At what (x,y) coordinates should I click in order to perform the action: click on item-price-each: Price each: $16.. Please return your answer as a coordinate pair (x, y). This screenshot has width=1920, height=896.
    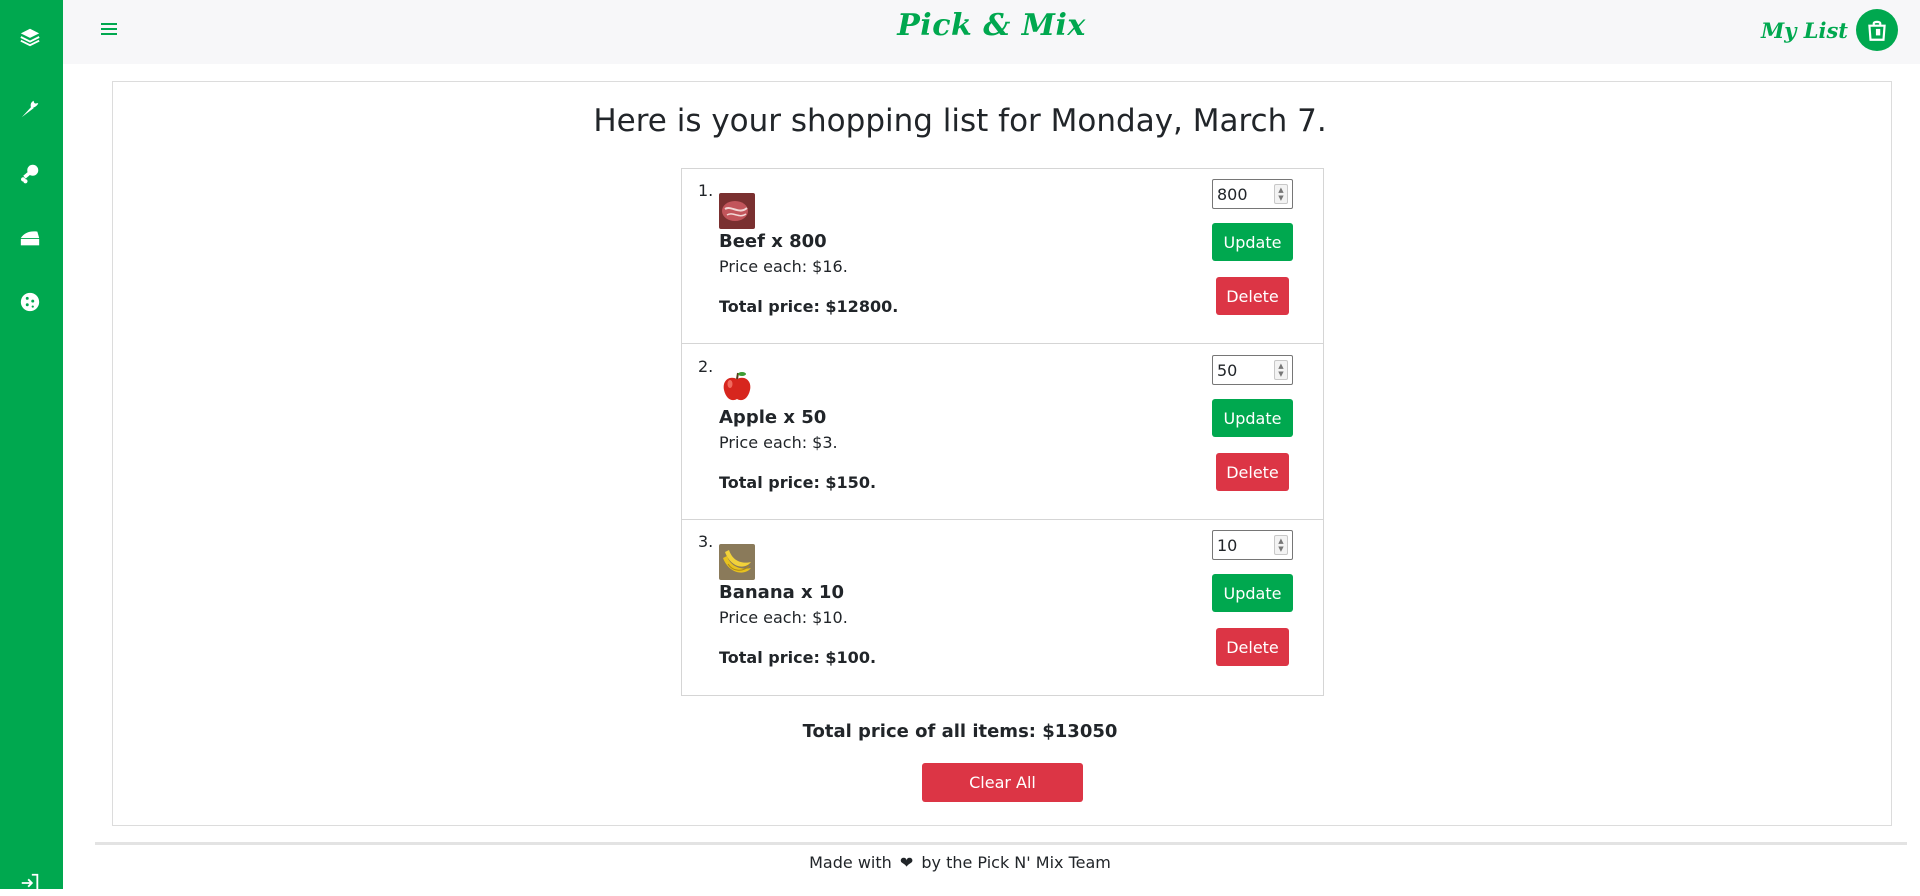
    Looking at the image, I should click on (783, 266).